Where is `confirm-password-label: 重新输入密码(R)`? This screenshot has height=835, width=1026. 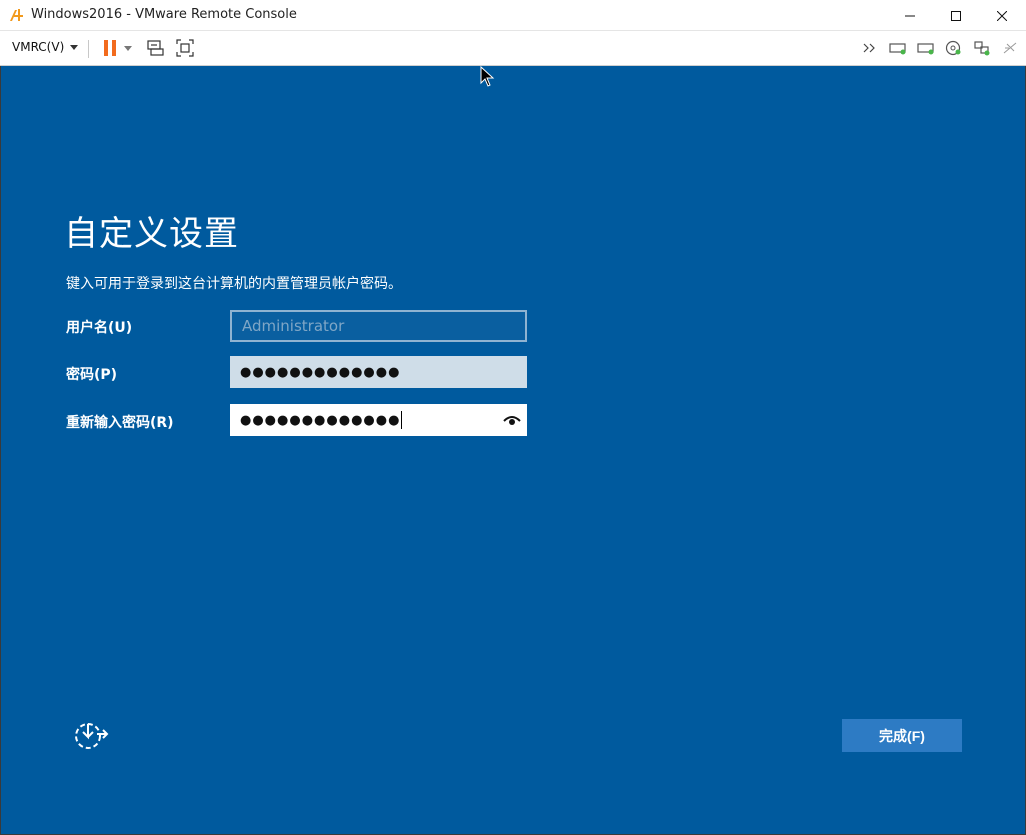 confirm-password-label: 重新输入密码(R) is located at coordinates (120, 423).